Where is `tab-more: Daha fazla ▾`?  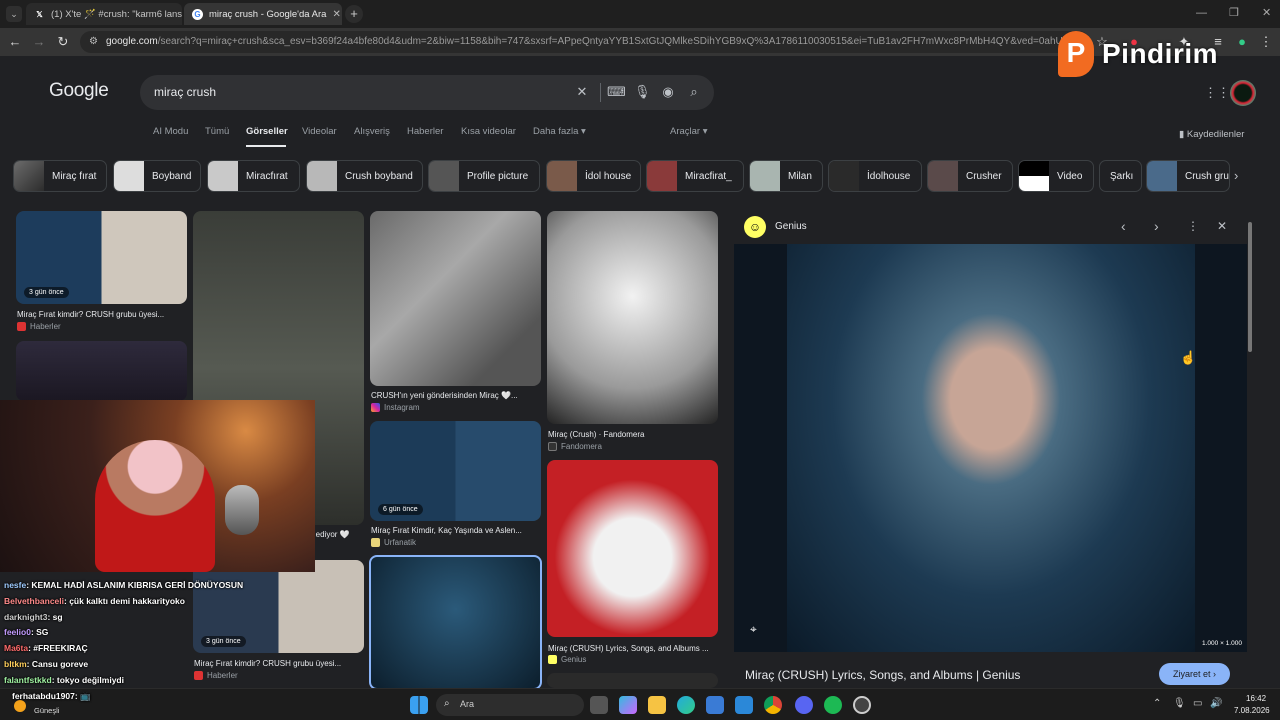 tab-more: Daha fazla ▾ is located at coordinates (559, 131).